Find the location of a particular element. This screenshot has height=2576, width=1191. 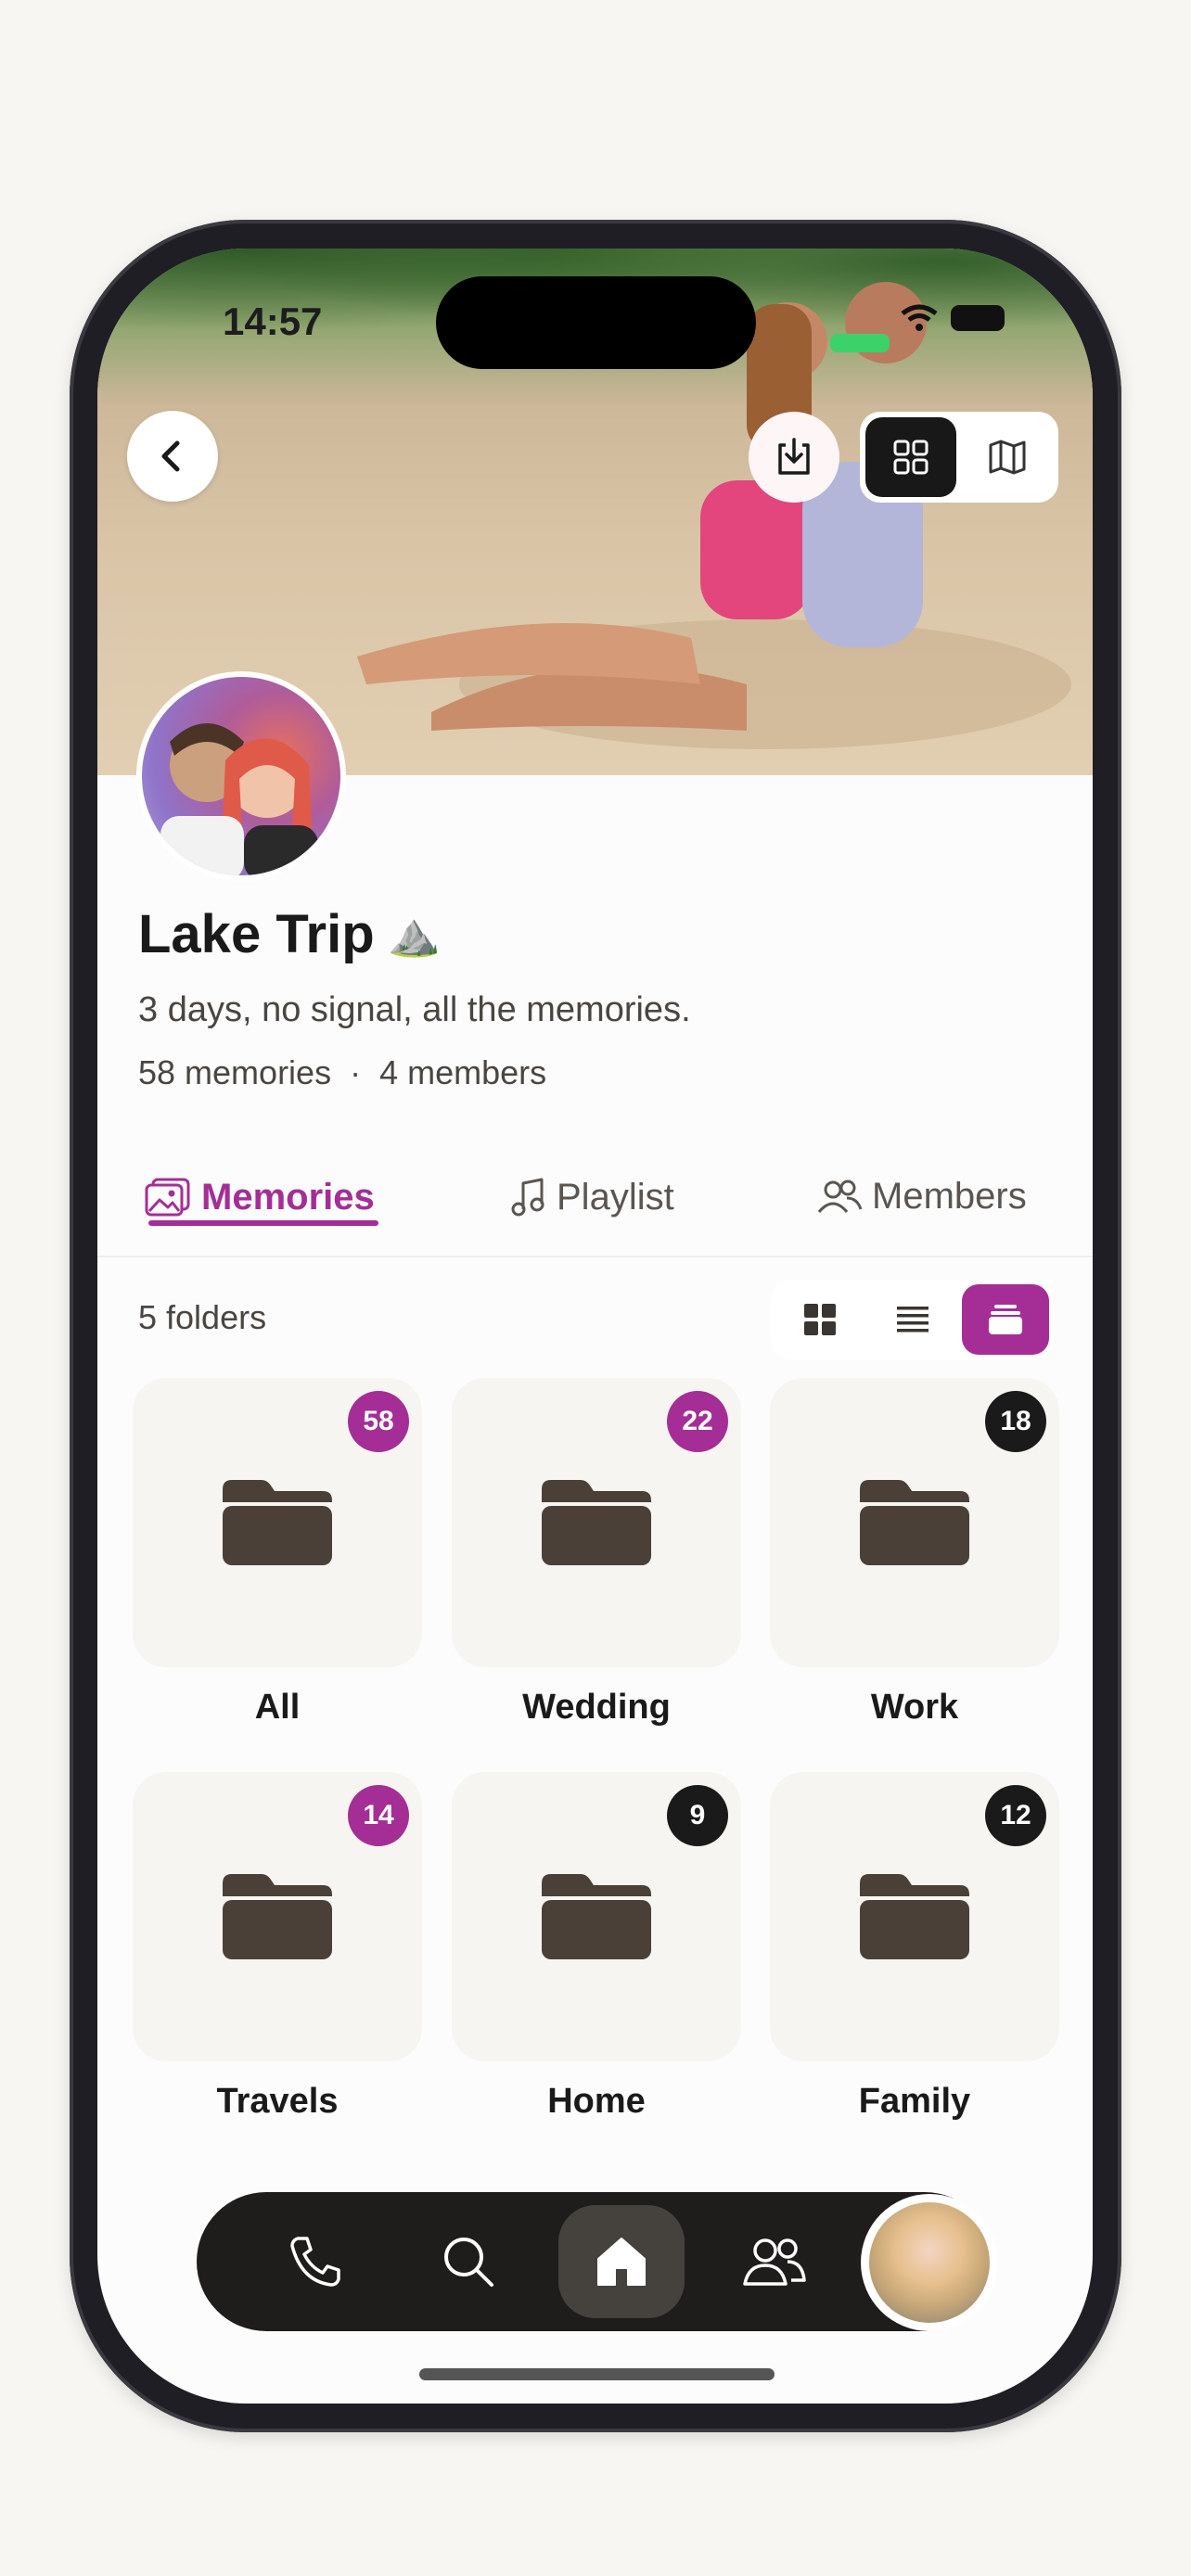

status-icons is located at coordinates (953, 318).